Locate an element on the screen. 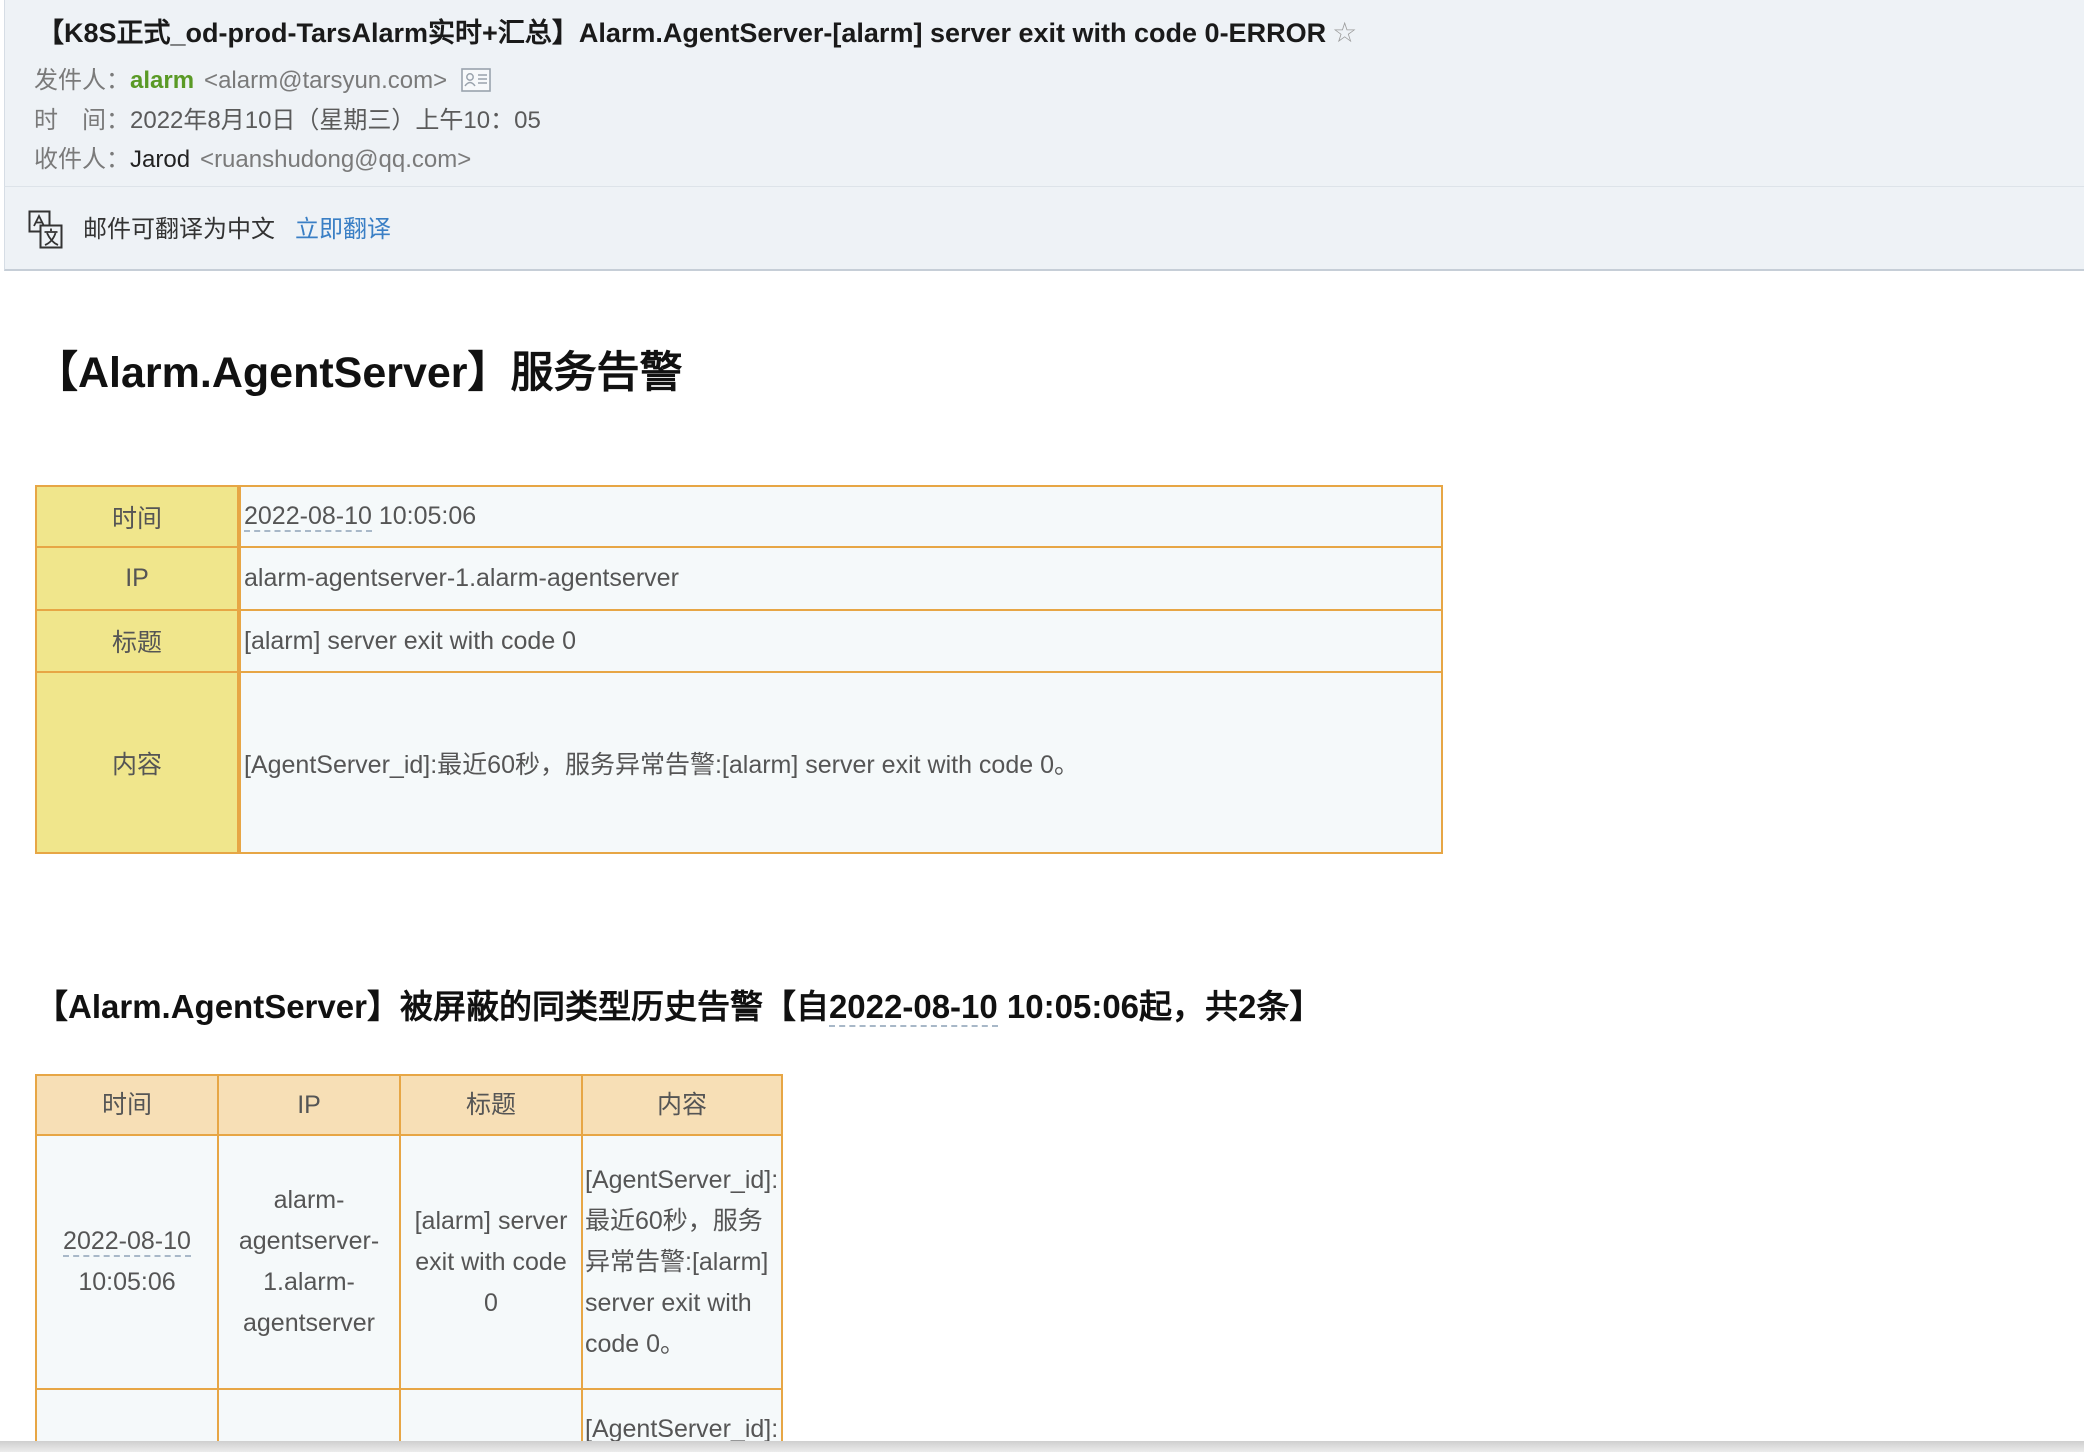 This screenshot has width=2084, height=1452. time-value: 2022年8月10日（星期三）上午10：05 is located at coordinates (335, 120).